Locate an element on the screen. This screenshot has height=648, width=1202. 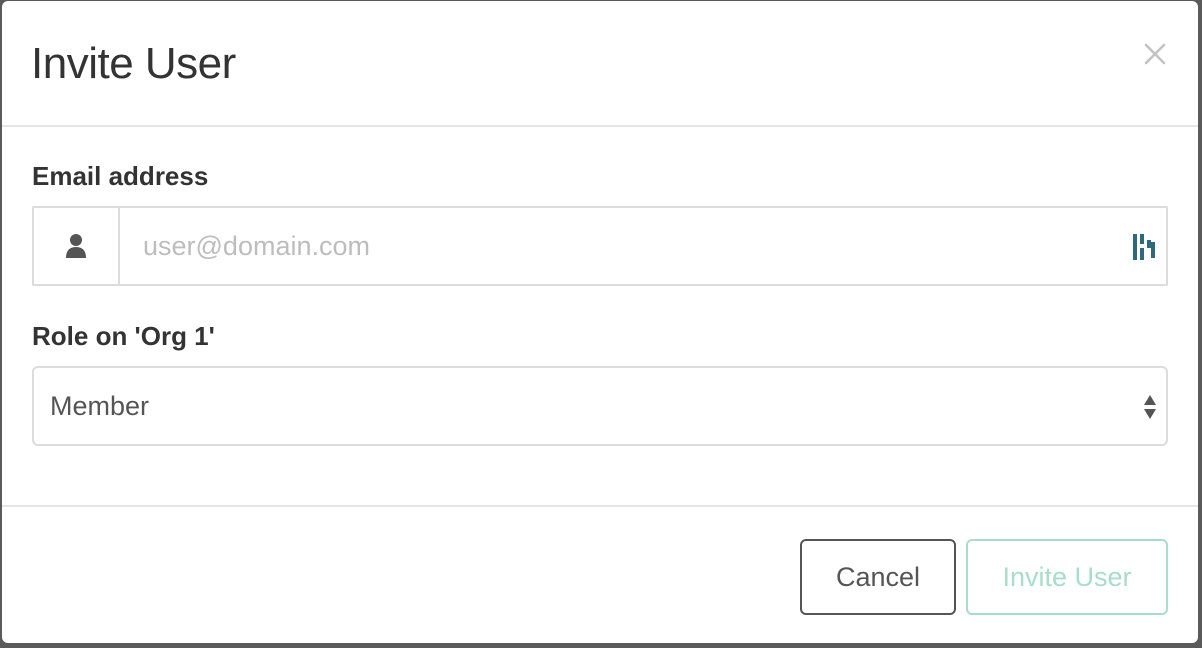
invite-user-button: Invite User is located at coordinates (1067, 577).